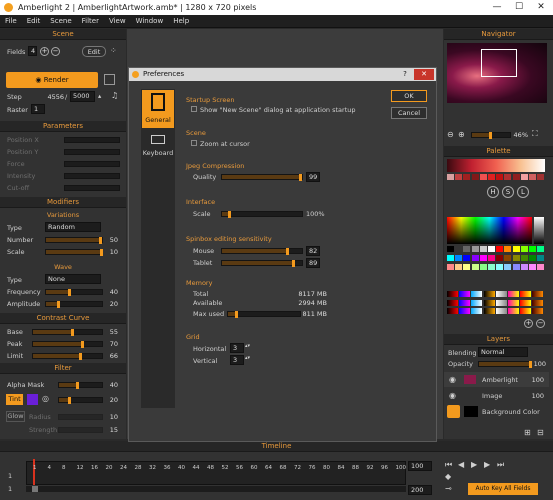  Describe the element at coordinates (113, 50) in the screenshot. I see `scatter-icon: ⁘` at that location.